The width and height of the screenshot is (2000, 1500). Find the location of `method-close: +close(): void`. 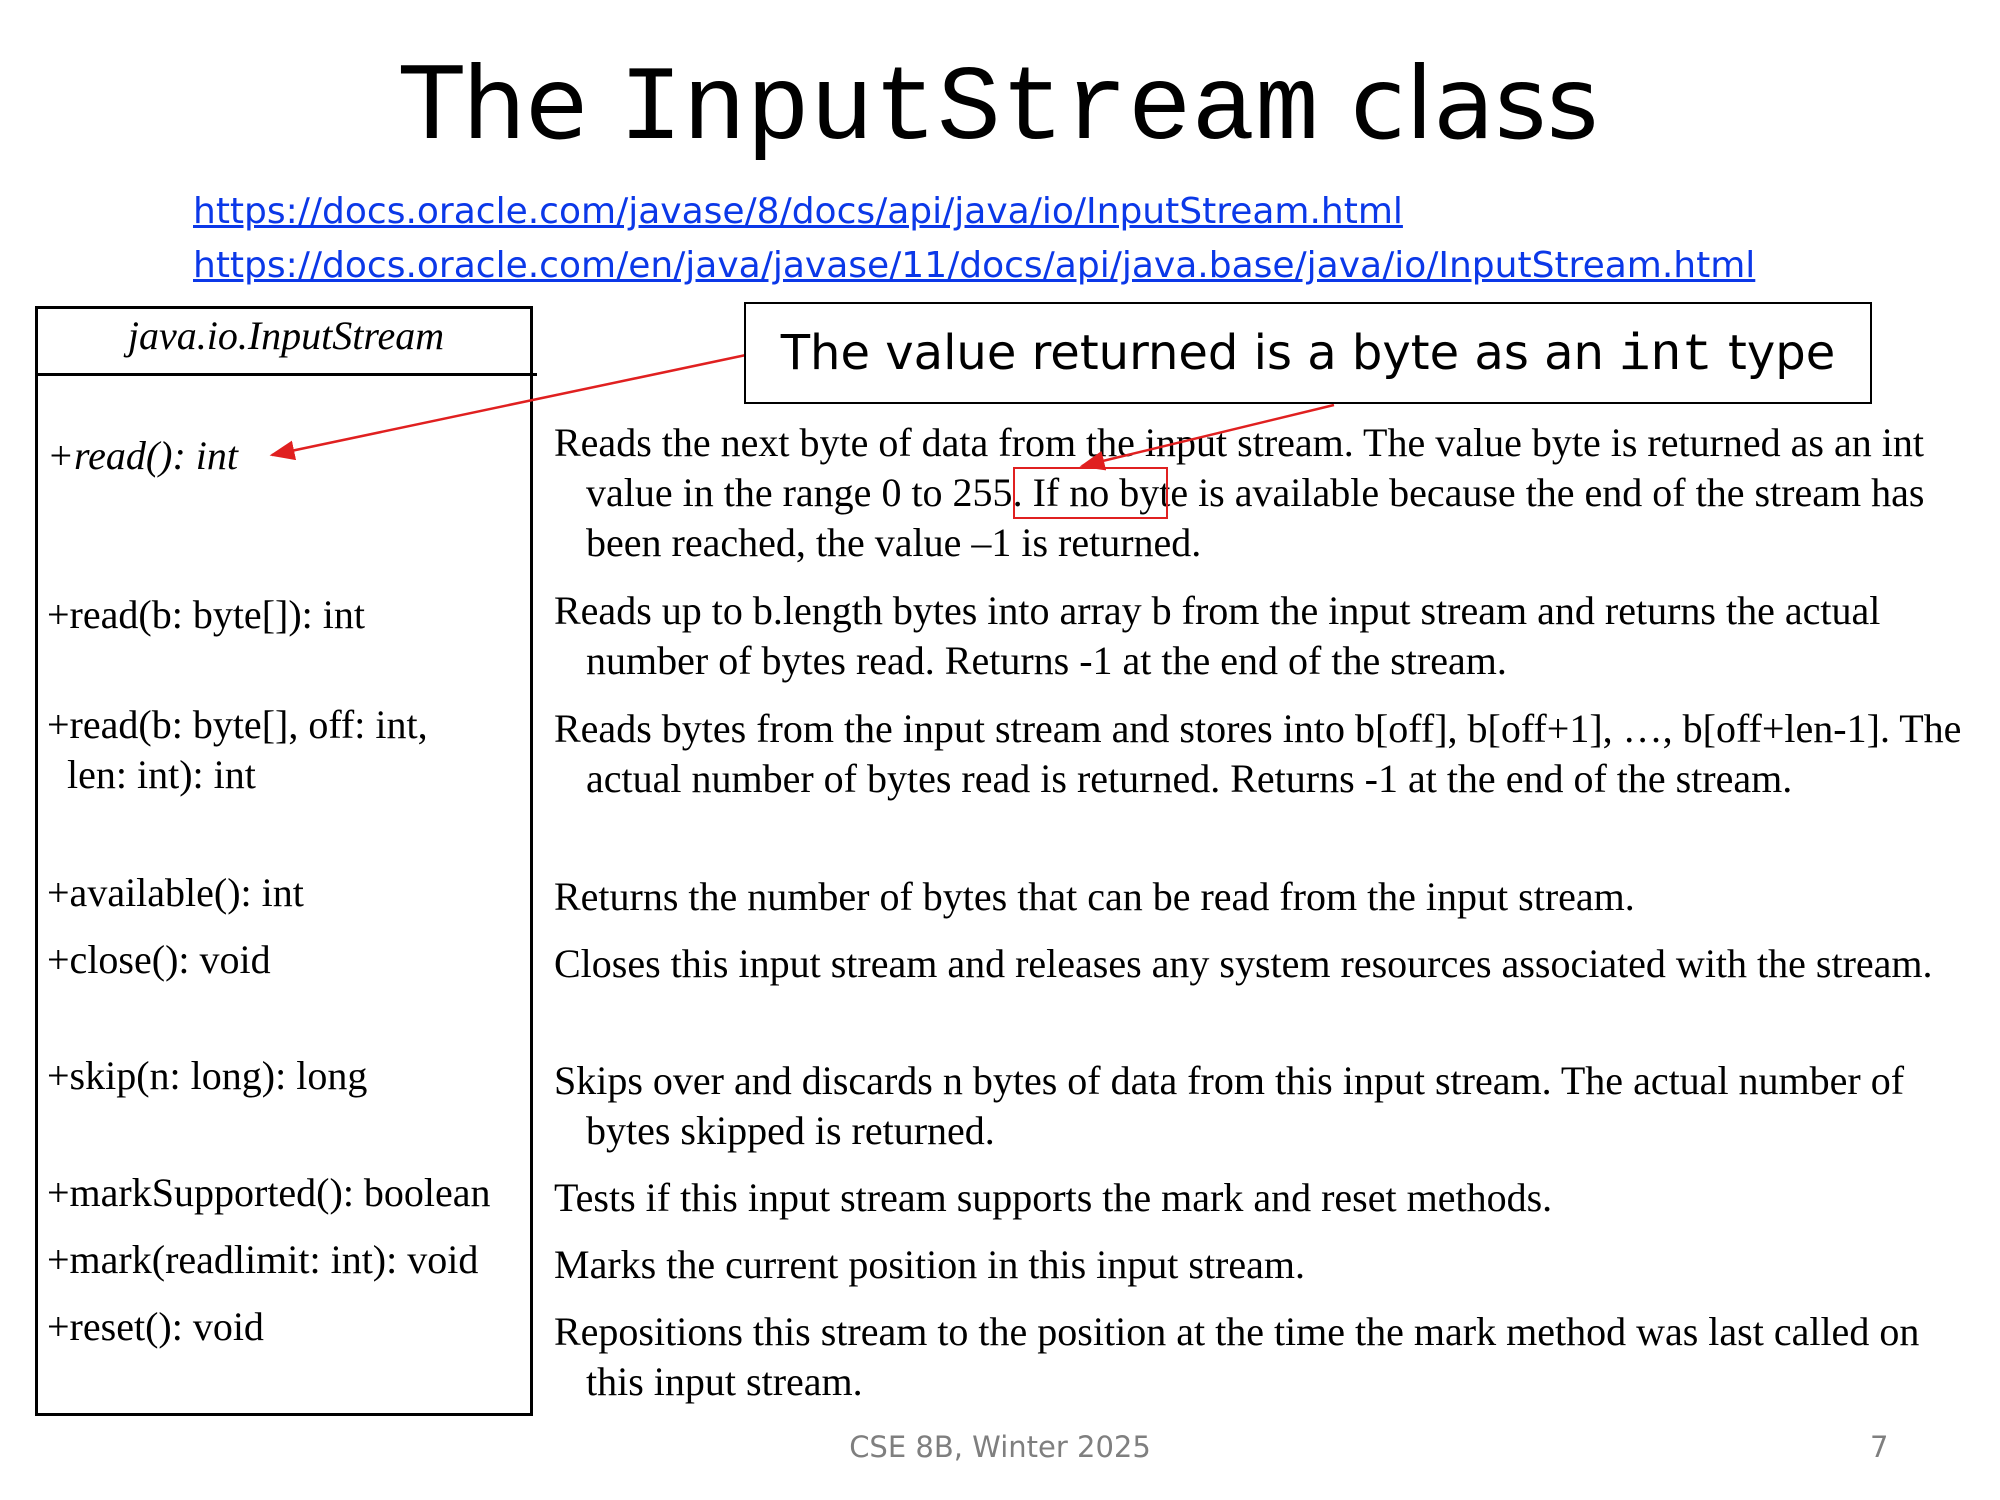

method-close: +close(): void is located at coordinates (159, 959).